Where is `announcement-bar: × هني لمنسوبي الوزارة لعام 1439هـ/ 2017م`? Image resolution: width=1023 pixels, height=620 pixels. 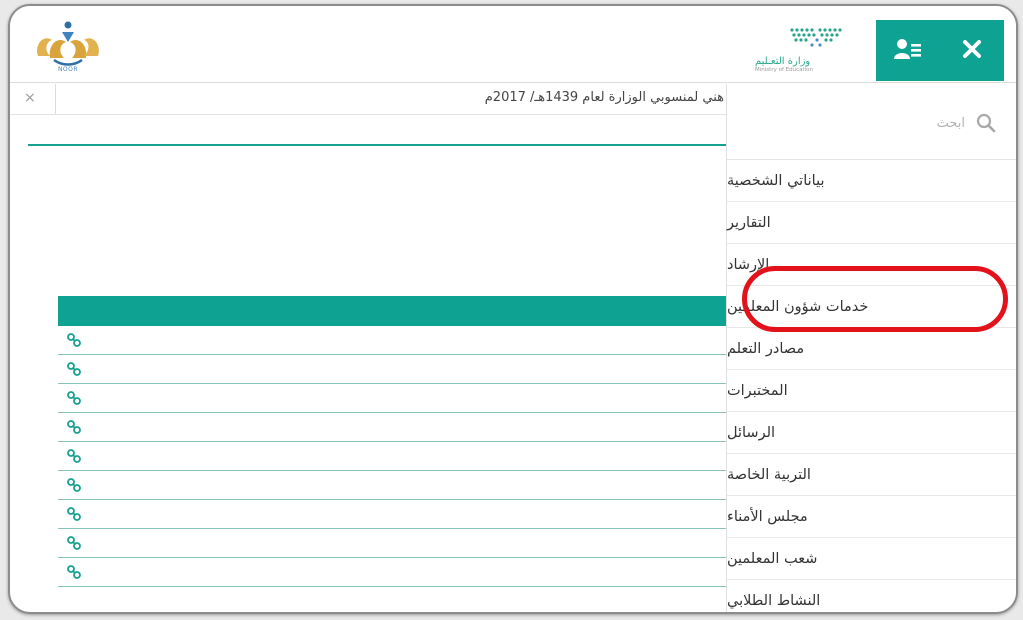
announcement-bar: × هني لمنسوبي الوزارة لعام 1439هـ/ 2017م is located at coordinates (368, 99).